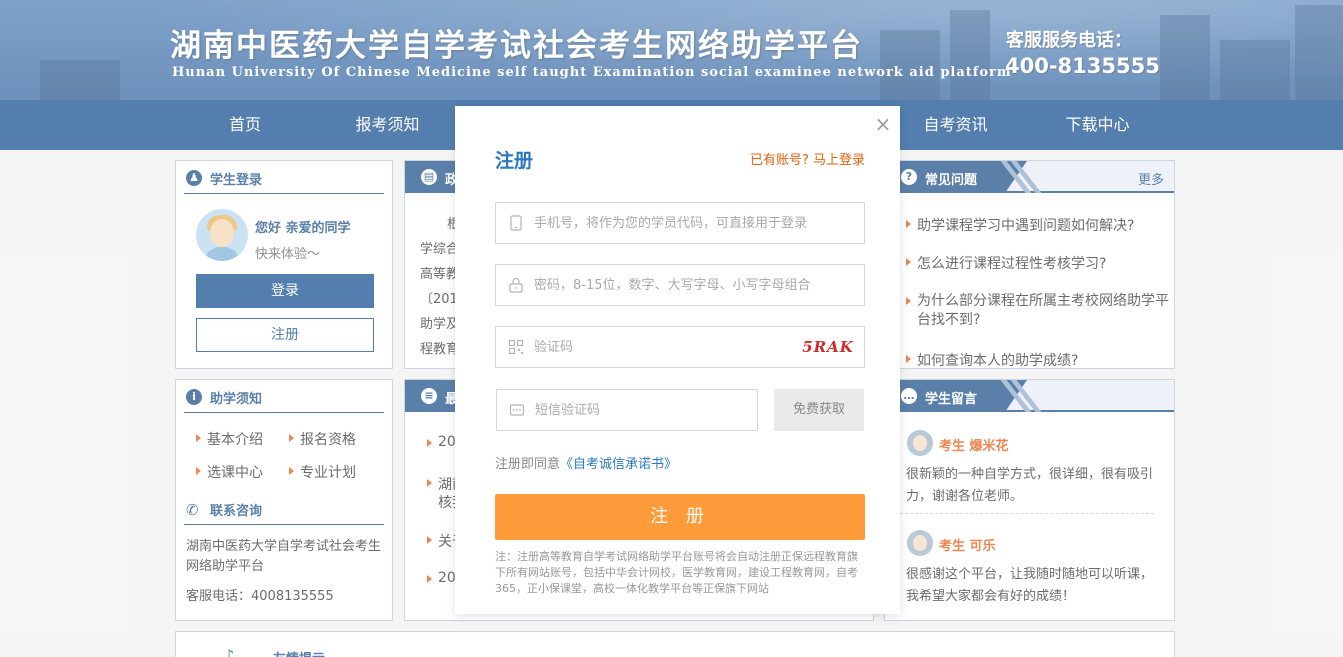 This screenshot has height=657, width=1343. Describe the element at coordinates (618, 464) in the screenshot. I see `agreement-link: 《自考诚信承诺书》` at that location.